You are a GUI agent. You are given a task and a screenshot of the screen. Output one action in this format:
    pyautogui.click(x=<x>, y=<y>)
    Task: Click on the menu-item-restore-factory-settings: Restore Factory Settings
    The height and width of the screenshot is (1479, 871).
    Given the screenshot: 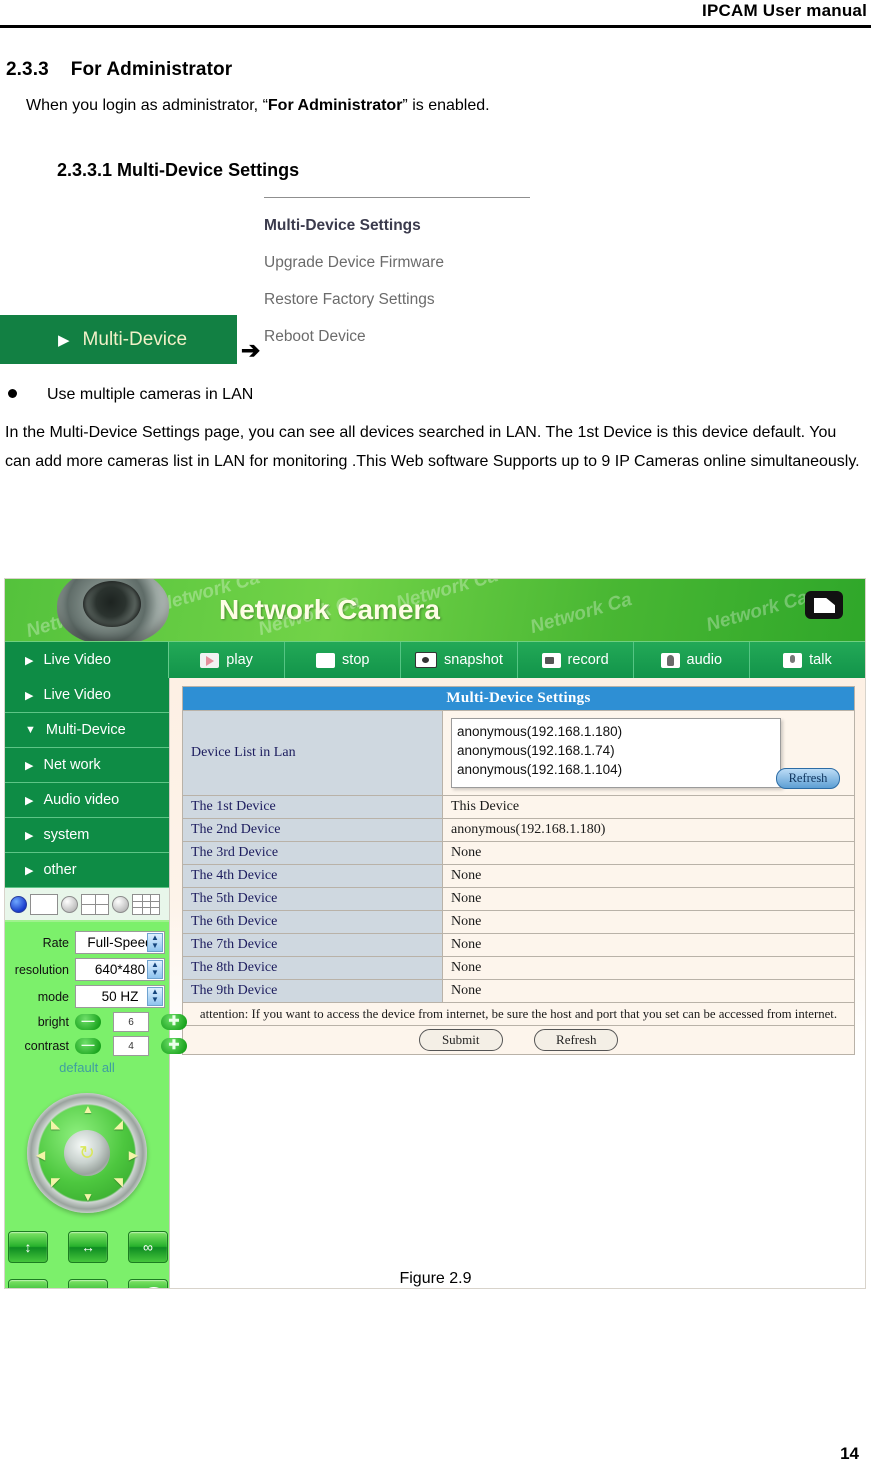 What is the action you would take?
    pyautogui.click(x=398, y=299)
    